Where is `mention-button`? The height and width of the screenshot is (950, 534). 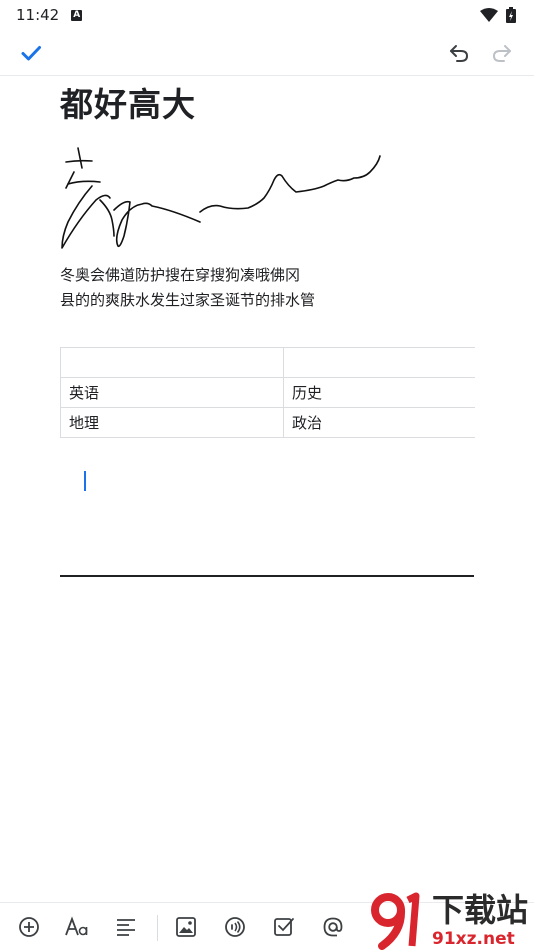 mention-button is located at coordinates (333, 927).